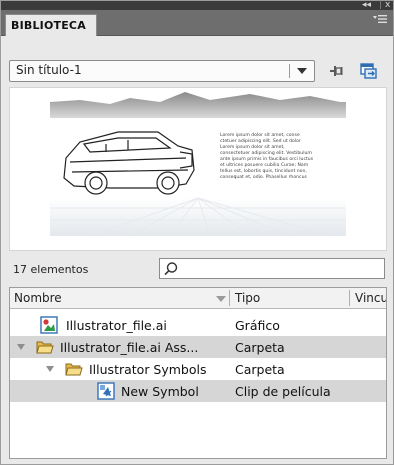 The height and width of the screenshot is (465, 394). What do you see at coordinates (370, 298) in the screenshot?
I see `column-header-linkage: Vincul` at bounding box center [370, 298].